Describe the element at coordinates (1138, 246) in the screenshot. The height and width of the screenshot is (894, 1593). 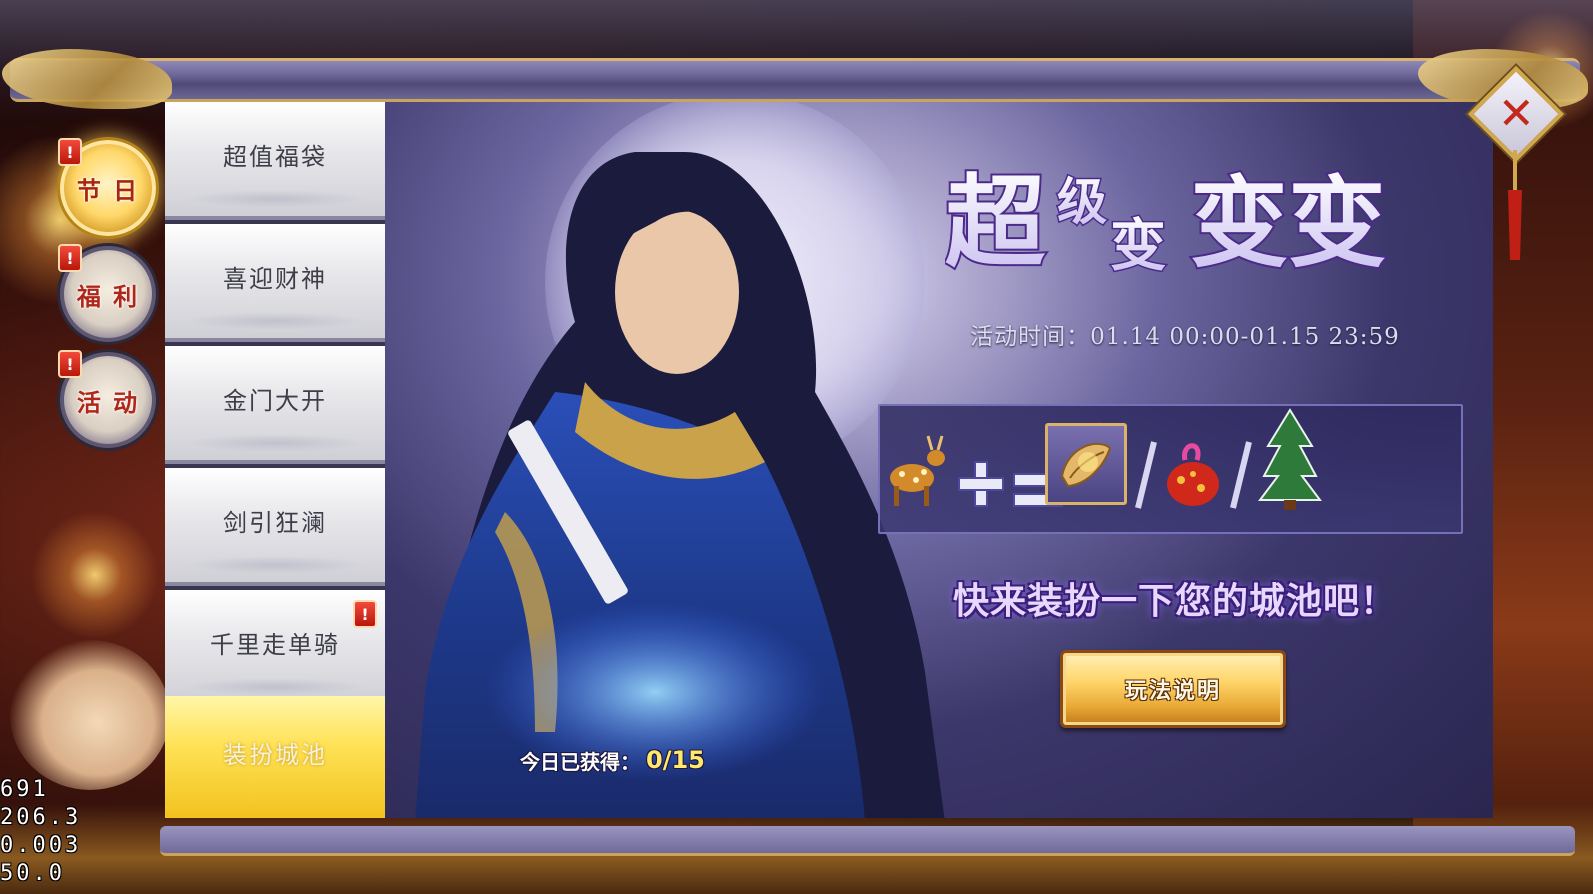
I see `title-small-char: 变` at that location.